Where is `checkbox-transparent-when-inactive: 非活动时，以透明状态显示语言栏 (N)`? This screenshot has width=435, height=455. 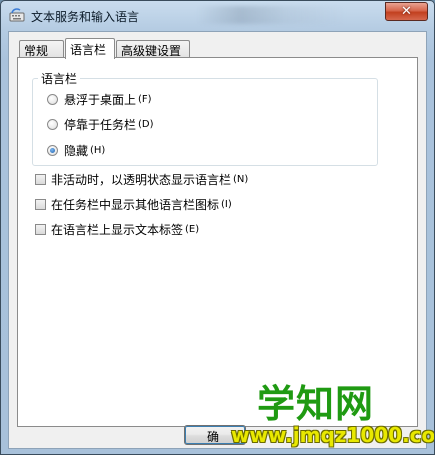 checkbox-transparent-when-inactive: 非活动时，以透明状态显示语言栏 (N) is located at coordinates (141, 179).